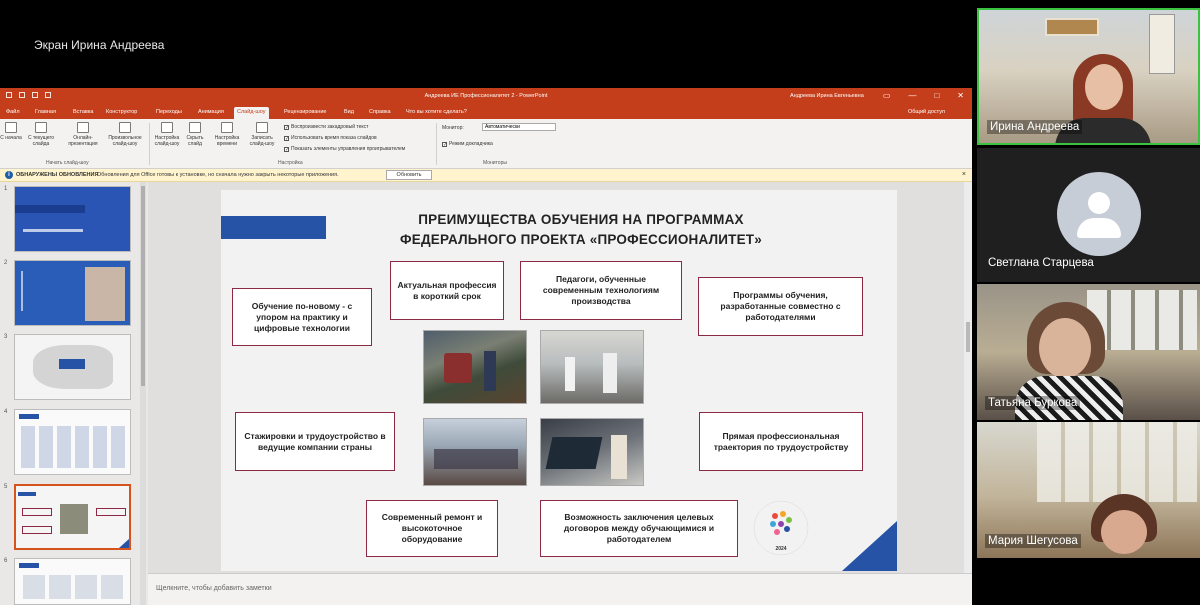 The height and width of the screenshot is (605, 1200). What do you see at coordinates (519, 127) in the screenshot?
I see `monitor-select: Автоматически` at bounding box center [519, 127].